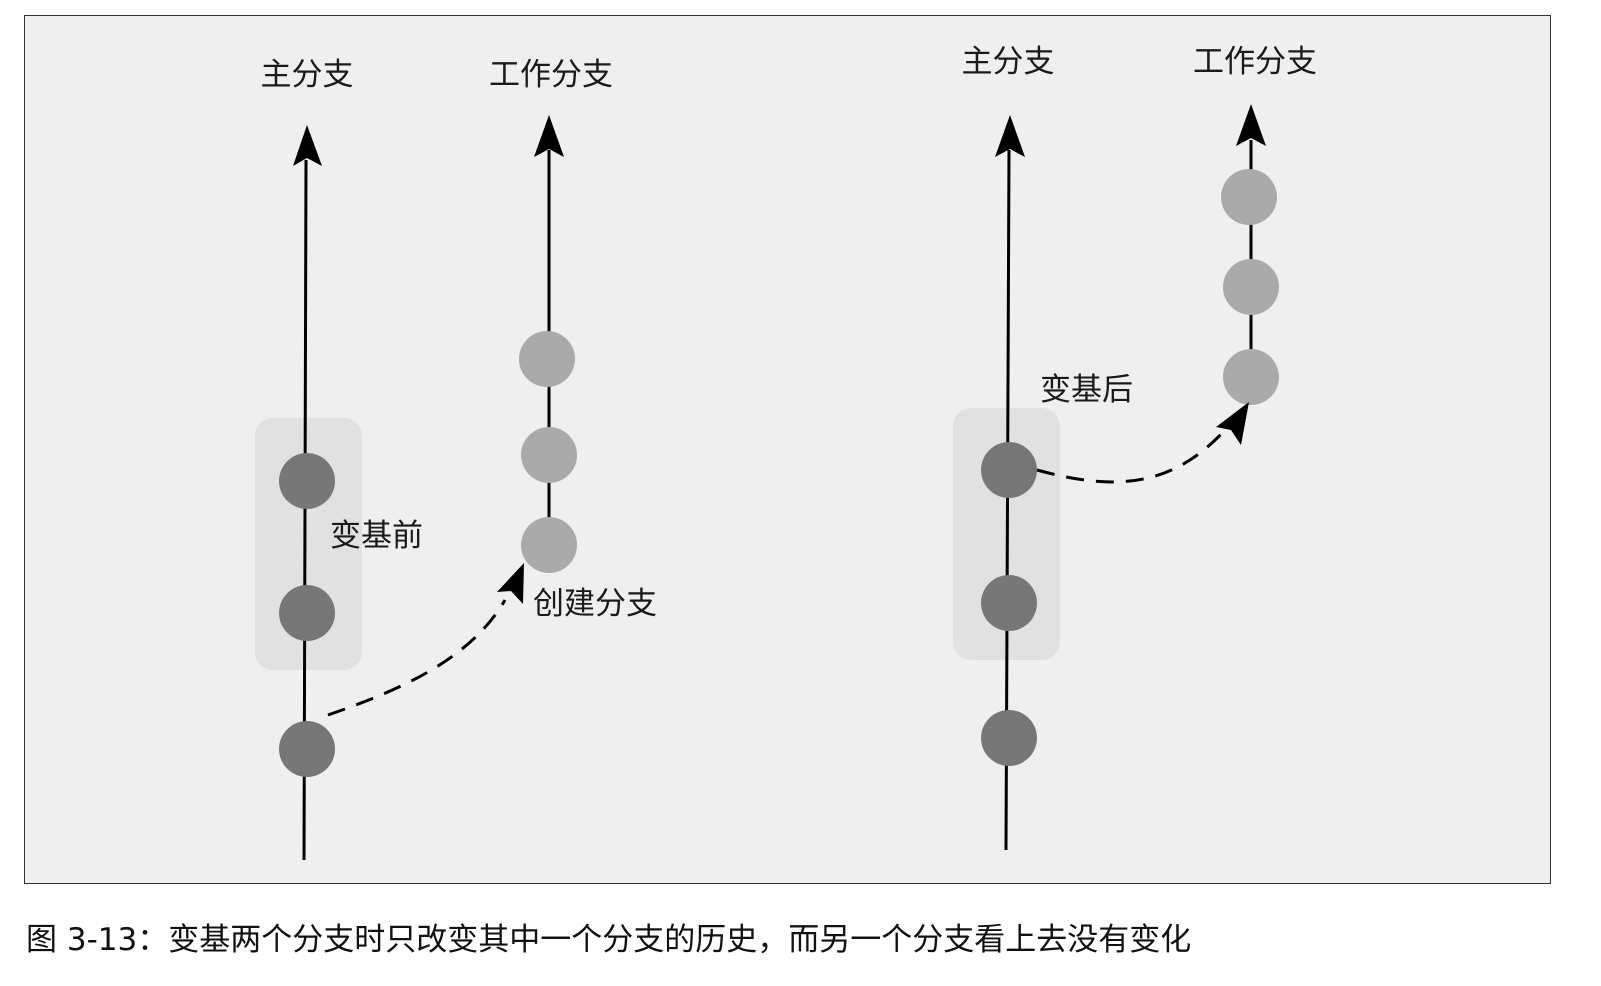 The height and width of the screenshot is (986, 1601). What do you see at coordinates (595, 604) in the screenshot?
I see `create-branch-label: 创建分支` at bounding box center [595, 604].